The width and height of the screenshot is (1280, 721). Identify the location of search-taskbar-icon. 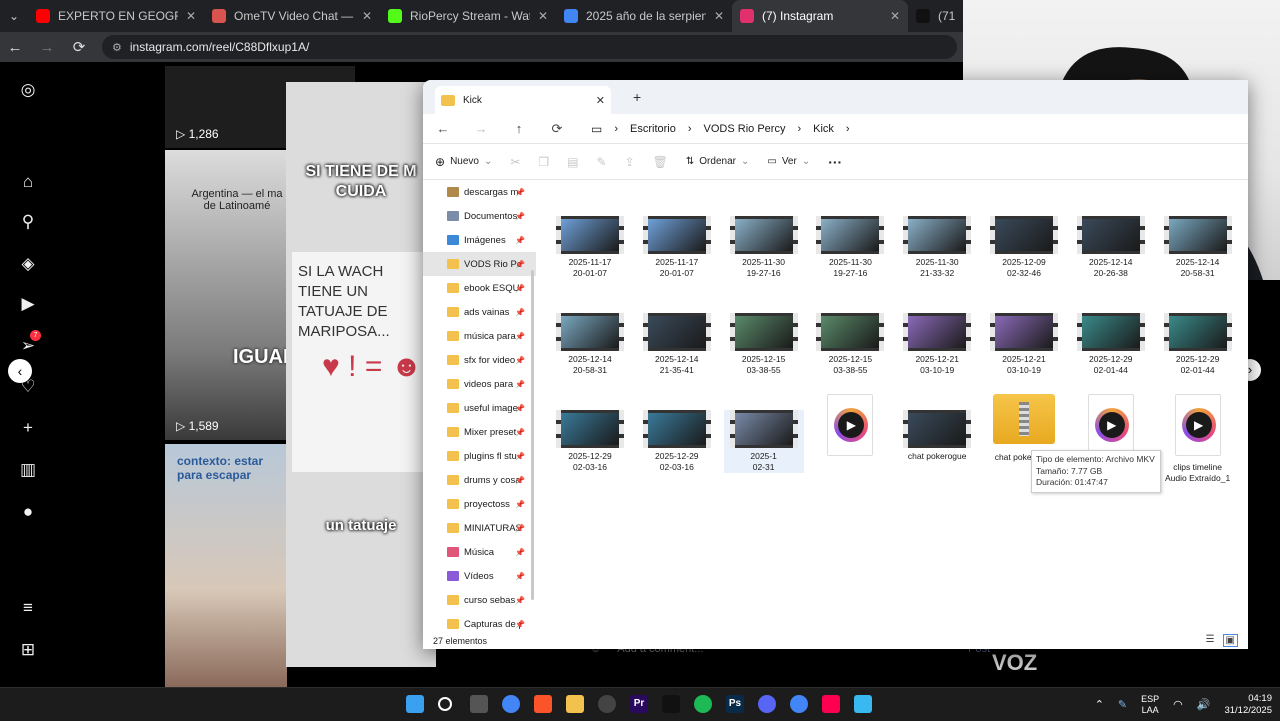
(445, 704).